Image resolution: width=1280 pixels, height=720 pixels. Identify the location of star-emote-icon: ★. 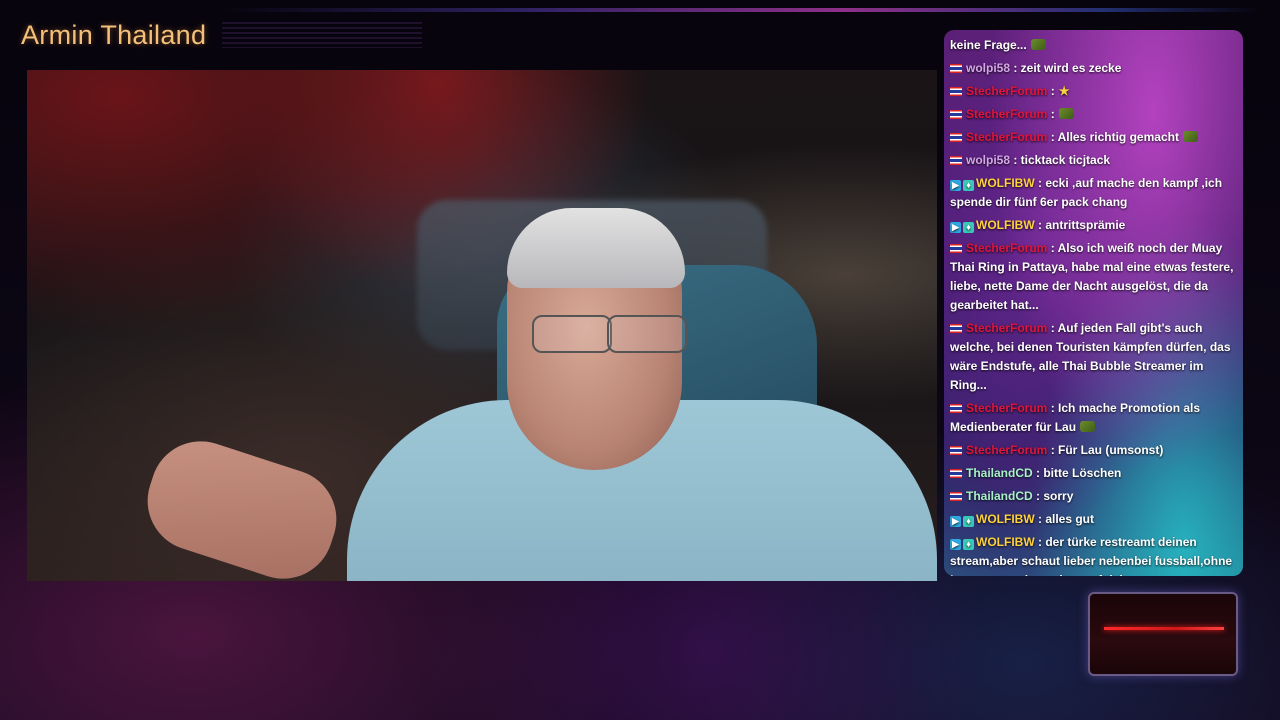
(1064, 91).